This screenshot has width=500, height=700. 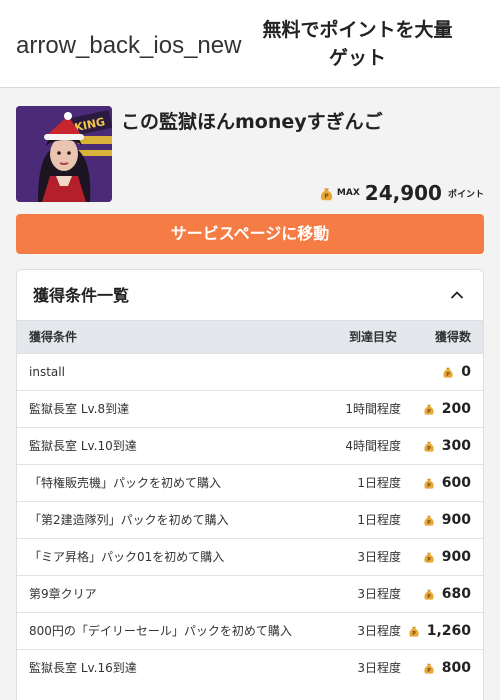 I want to click on max-points-value: 24,900, so click(x=403, y=193).